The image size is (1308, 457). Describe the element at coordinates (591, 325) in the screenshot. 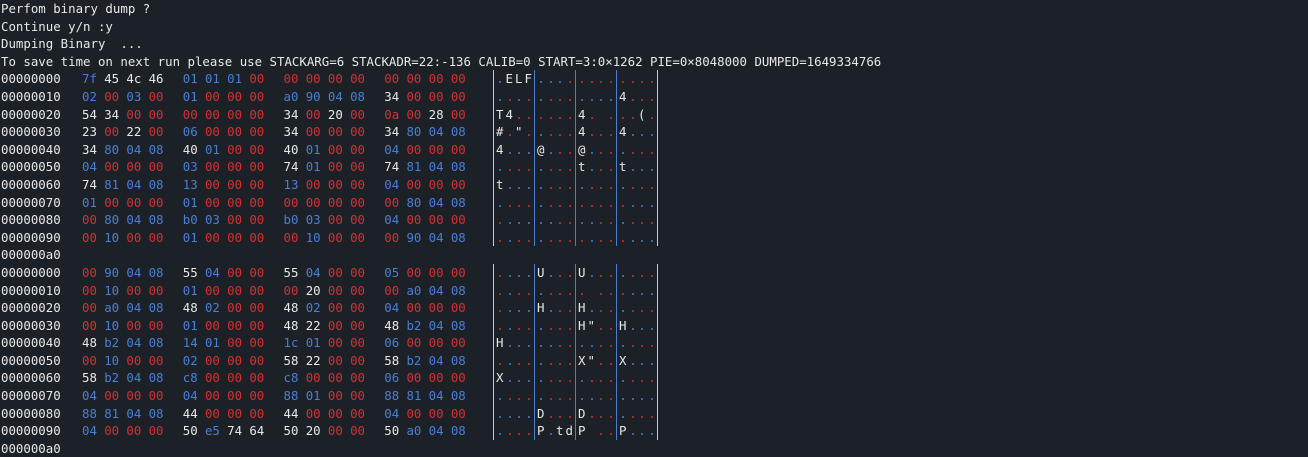

I see `ascii-char: "` at that location.